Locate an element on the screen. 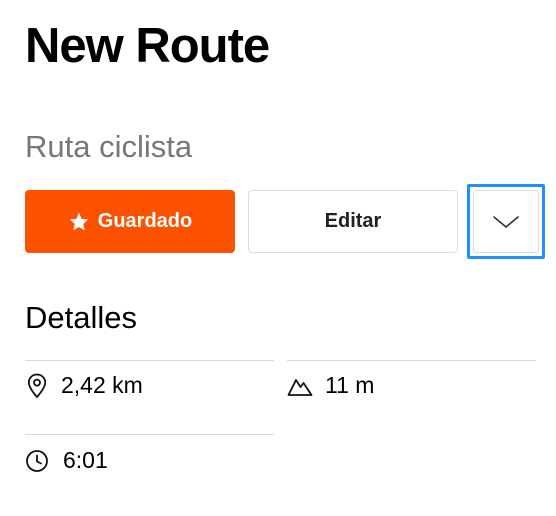  route-type: Ruta ciclista is located at coordinates (109, 146).